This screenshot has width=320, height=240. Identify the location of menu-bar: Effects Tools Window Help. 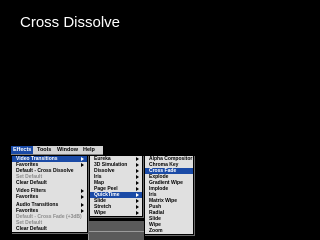
(57, 150).